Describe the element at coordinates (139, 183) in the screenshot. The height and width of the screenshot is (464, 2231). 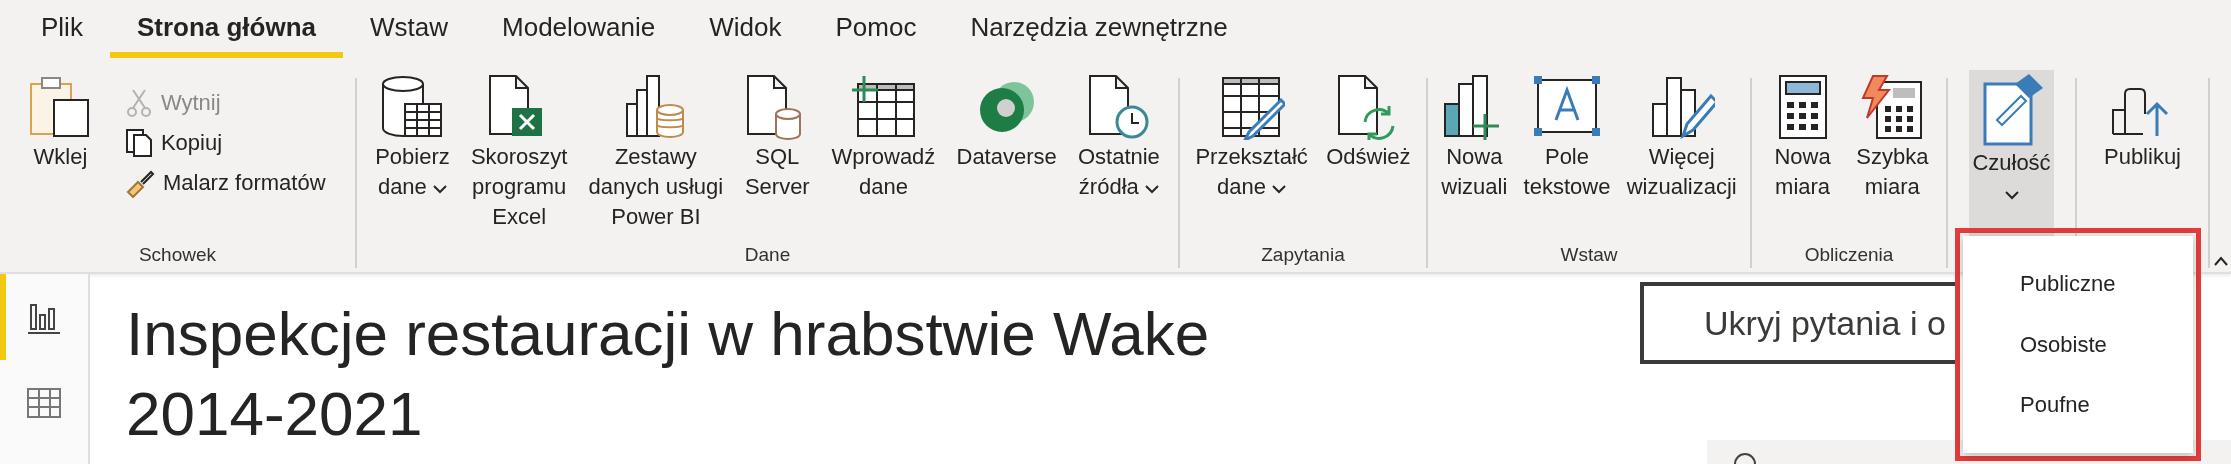
I see `paintbrush-icon` at that location.